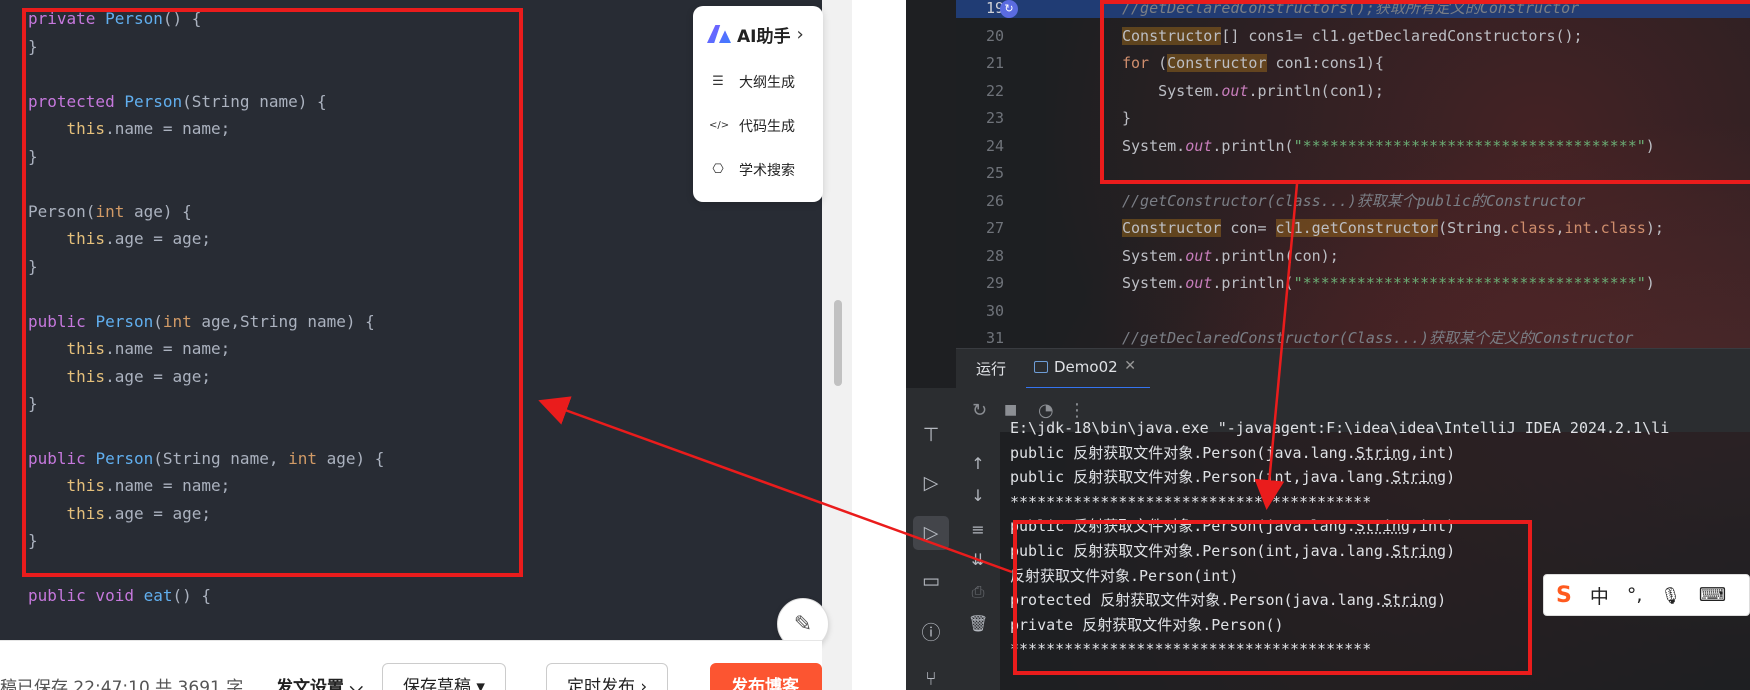 Image resolution: width=1750 pixels, height=690 pixels. I want to click on sogou-logo-icon: S, so click(1564, 595).